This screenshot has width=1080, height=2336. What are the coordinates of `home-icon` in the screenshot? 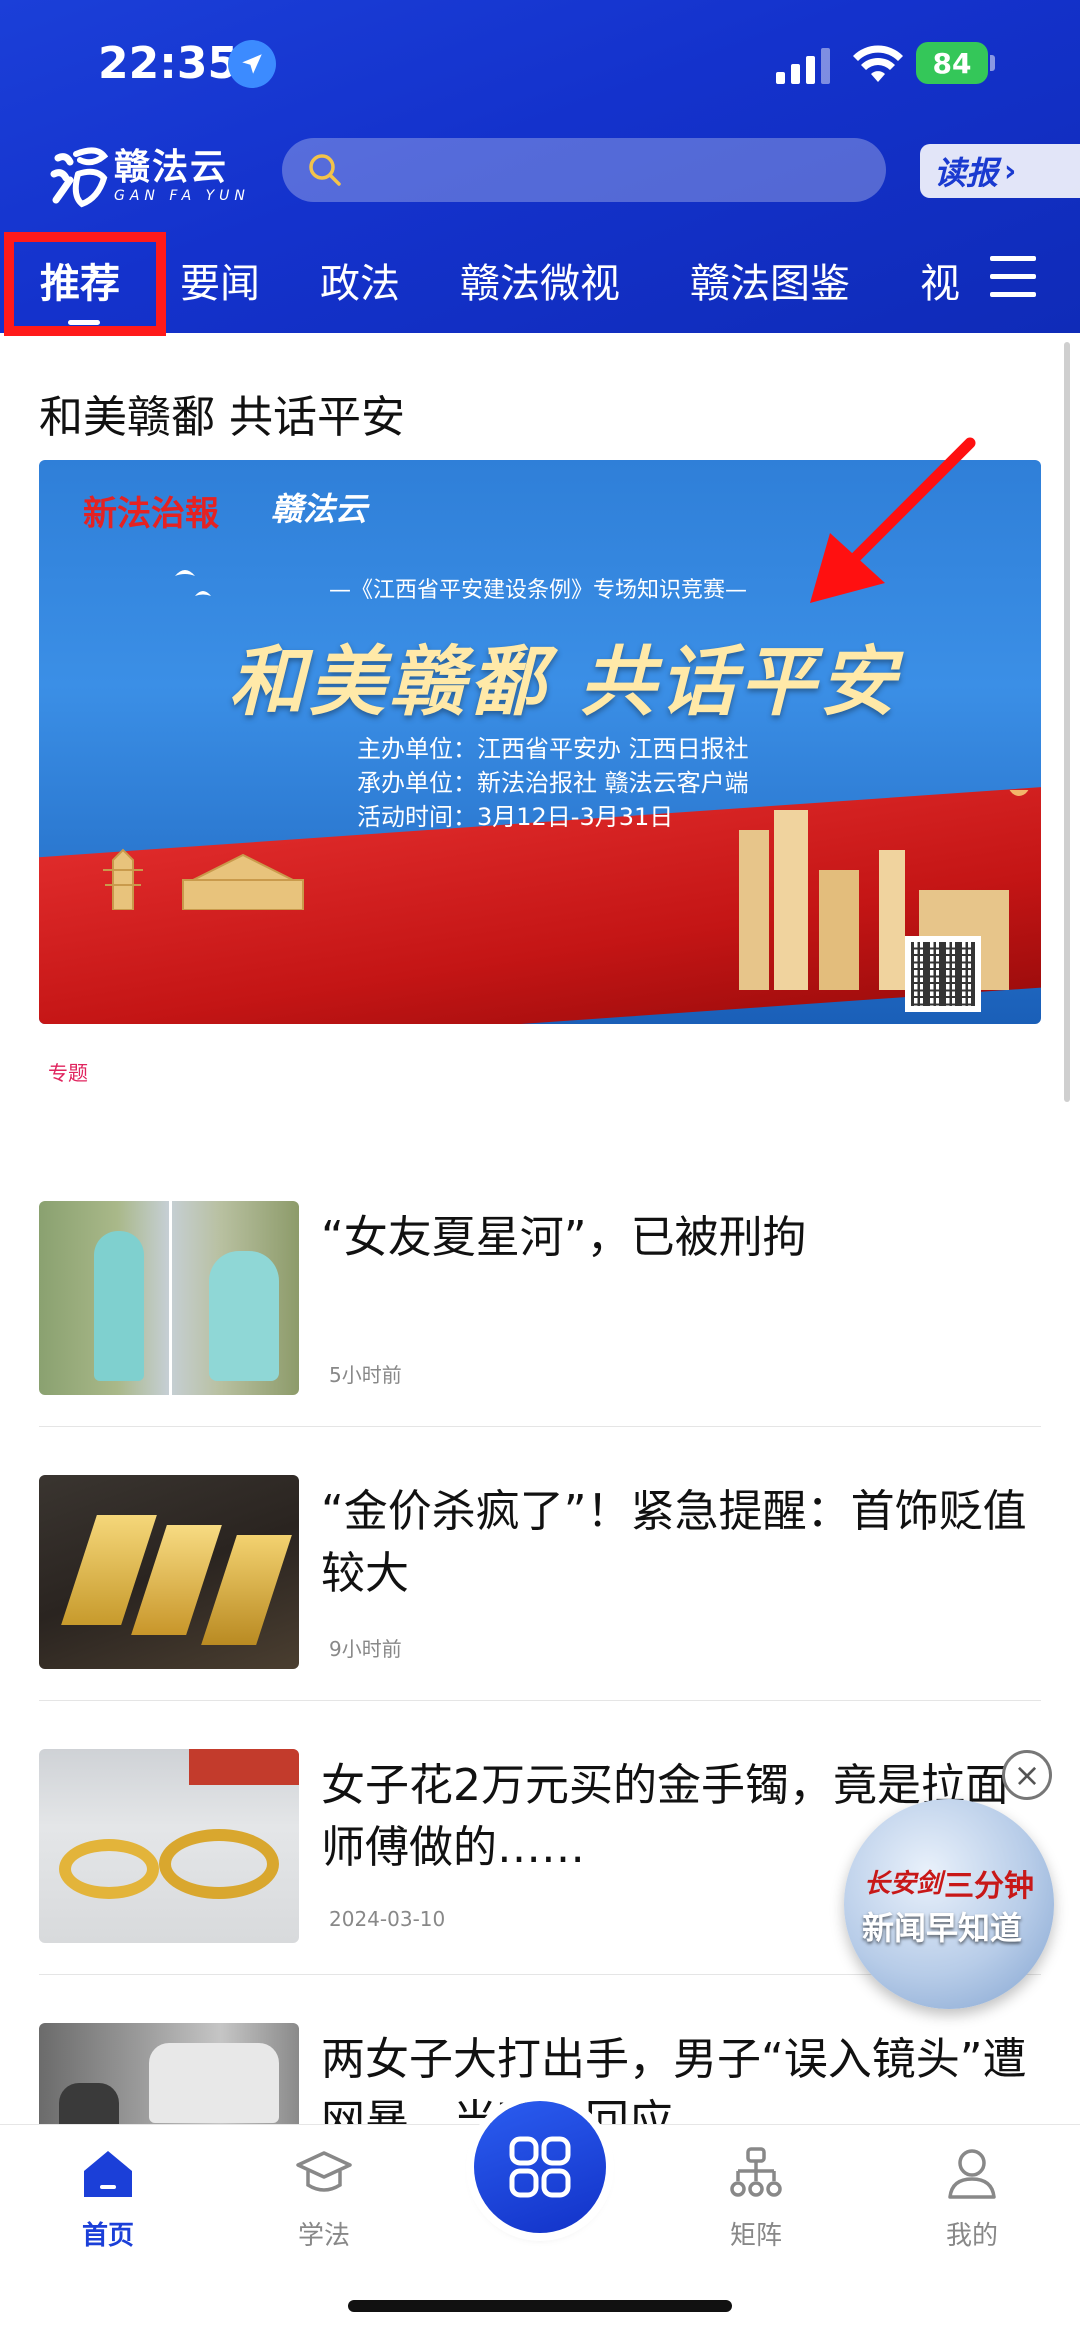 It's located at (108, 2174).